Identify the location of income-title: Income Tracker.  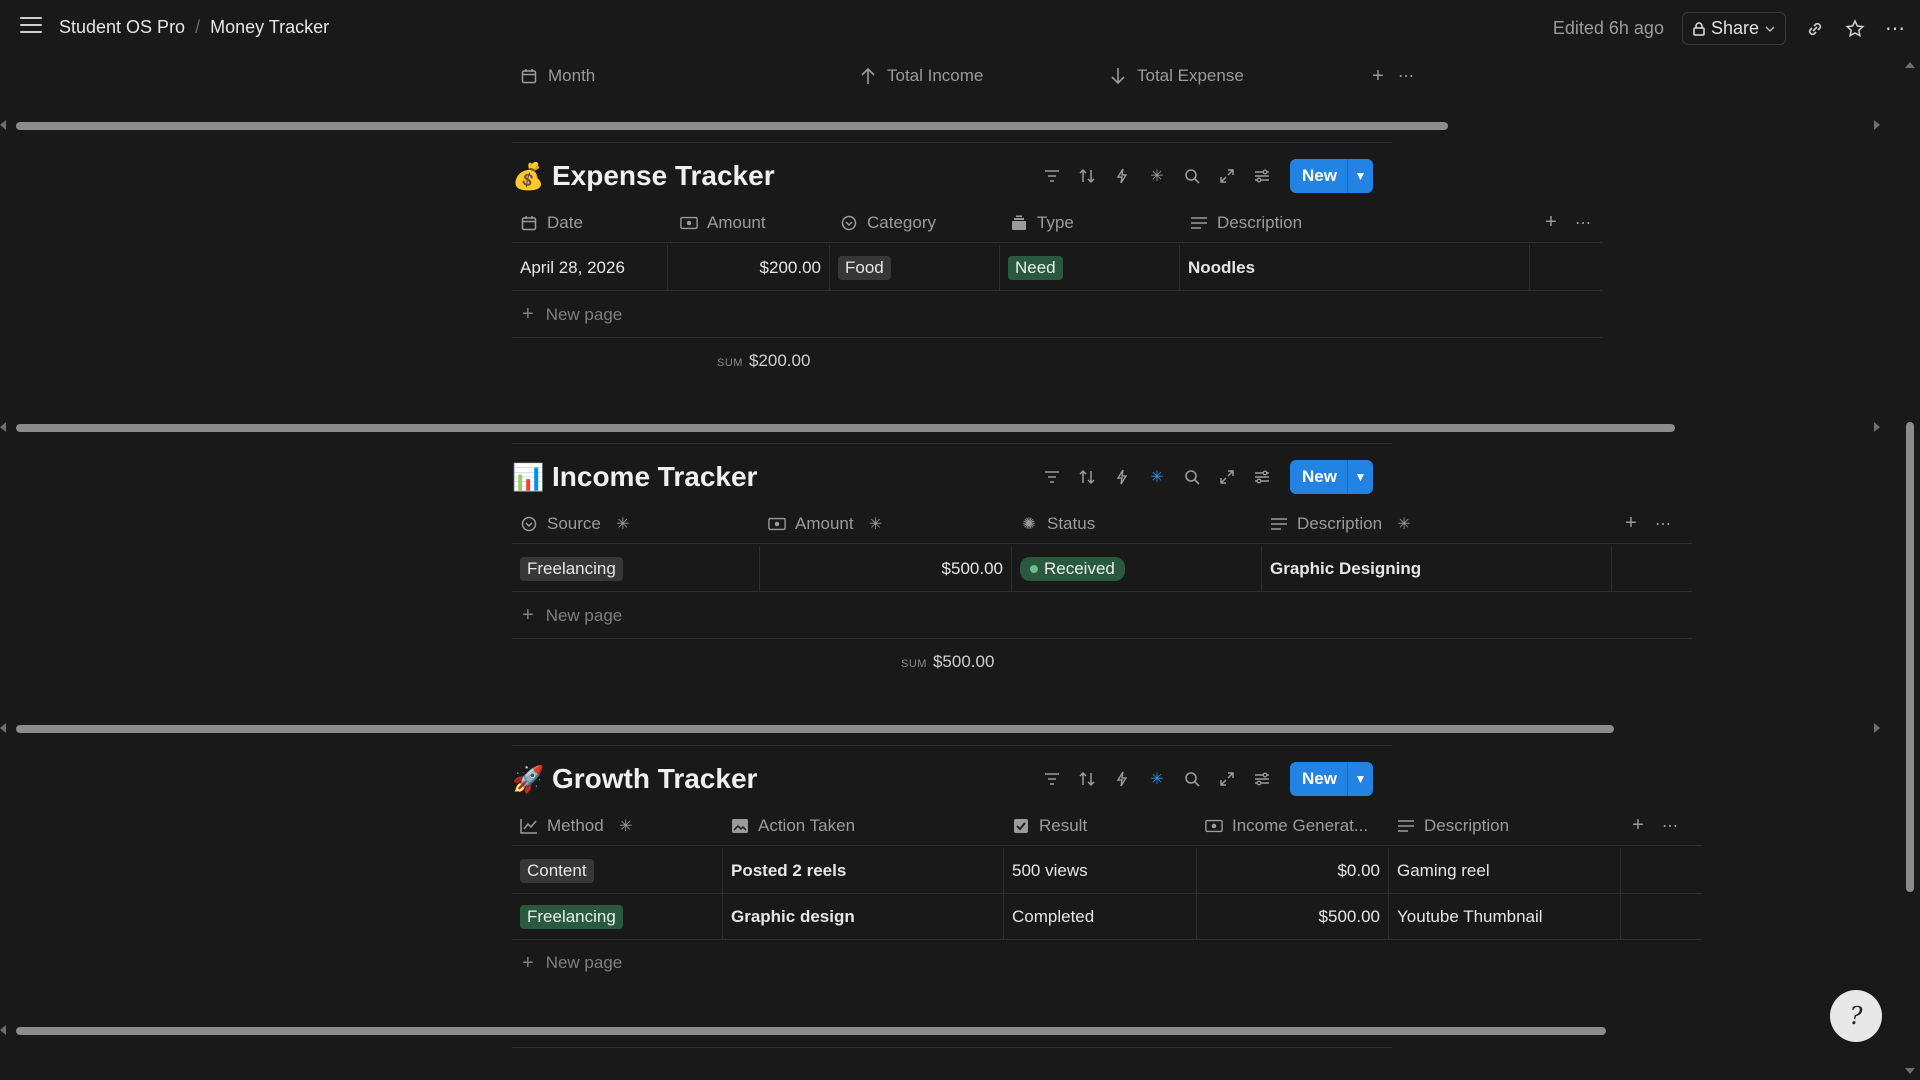
(654, 477).